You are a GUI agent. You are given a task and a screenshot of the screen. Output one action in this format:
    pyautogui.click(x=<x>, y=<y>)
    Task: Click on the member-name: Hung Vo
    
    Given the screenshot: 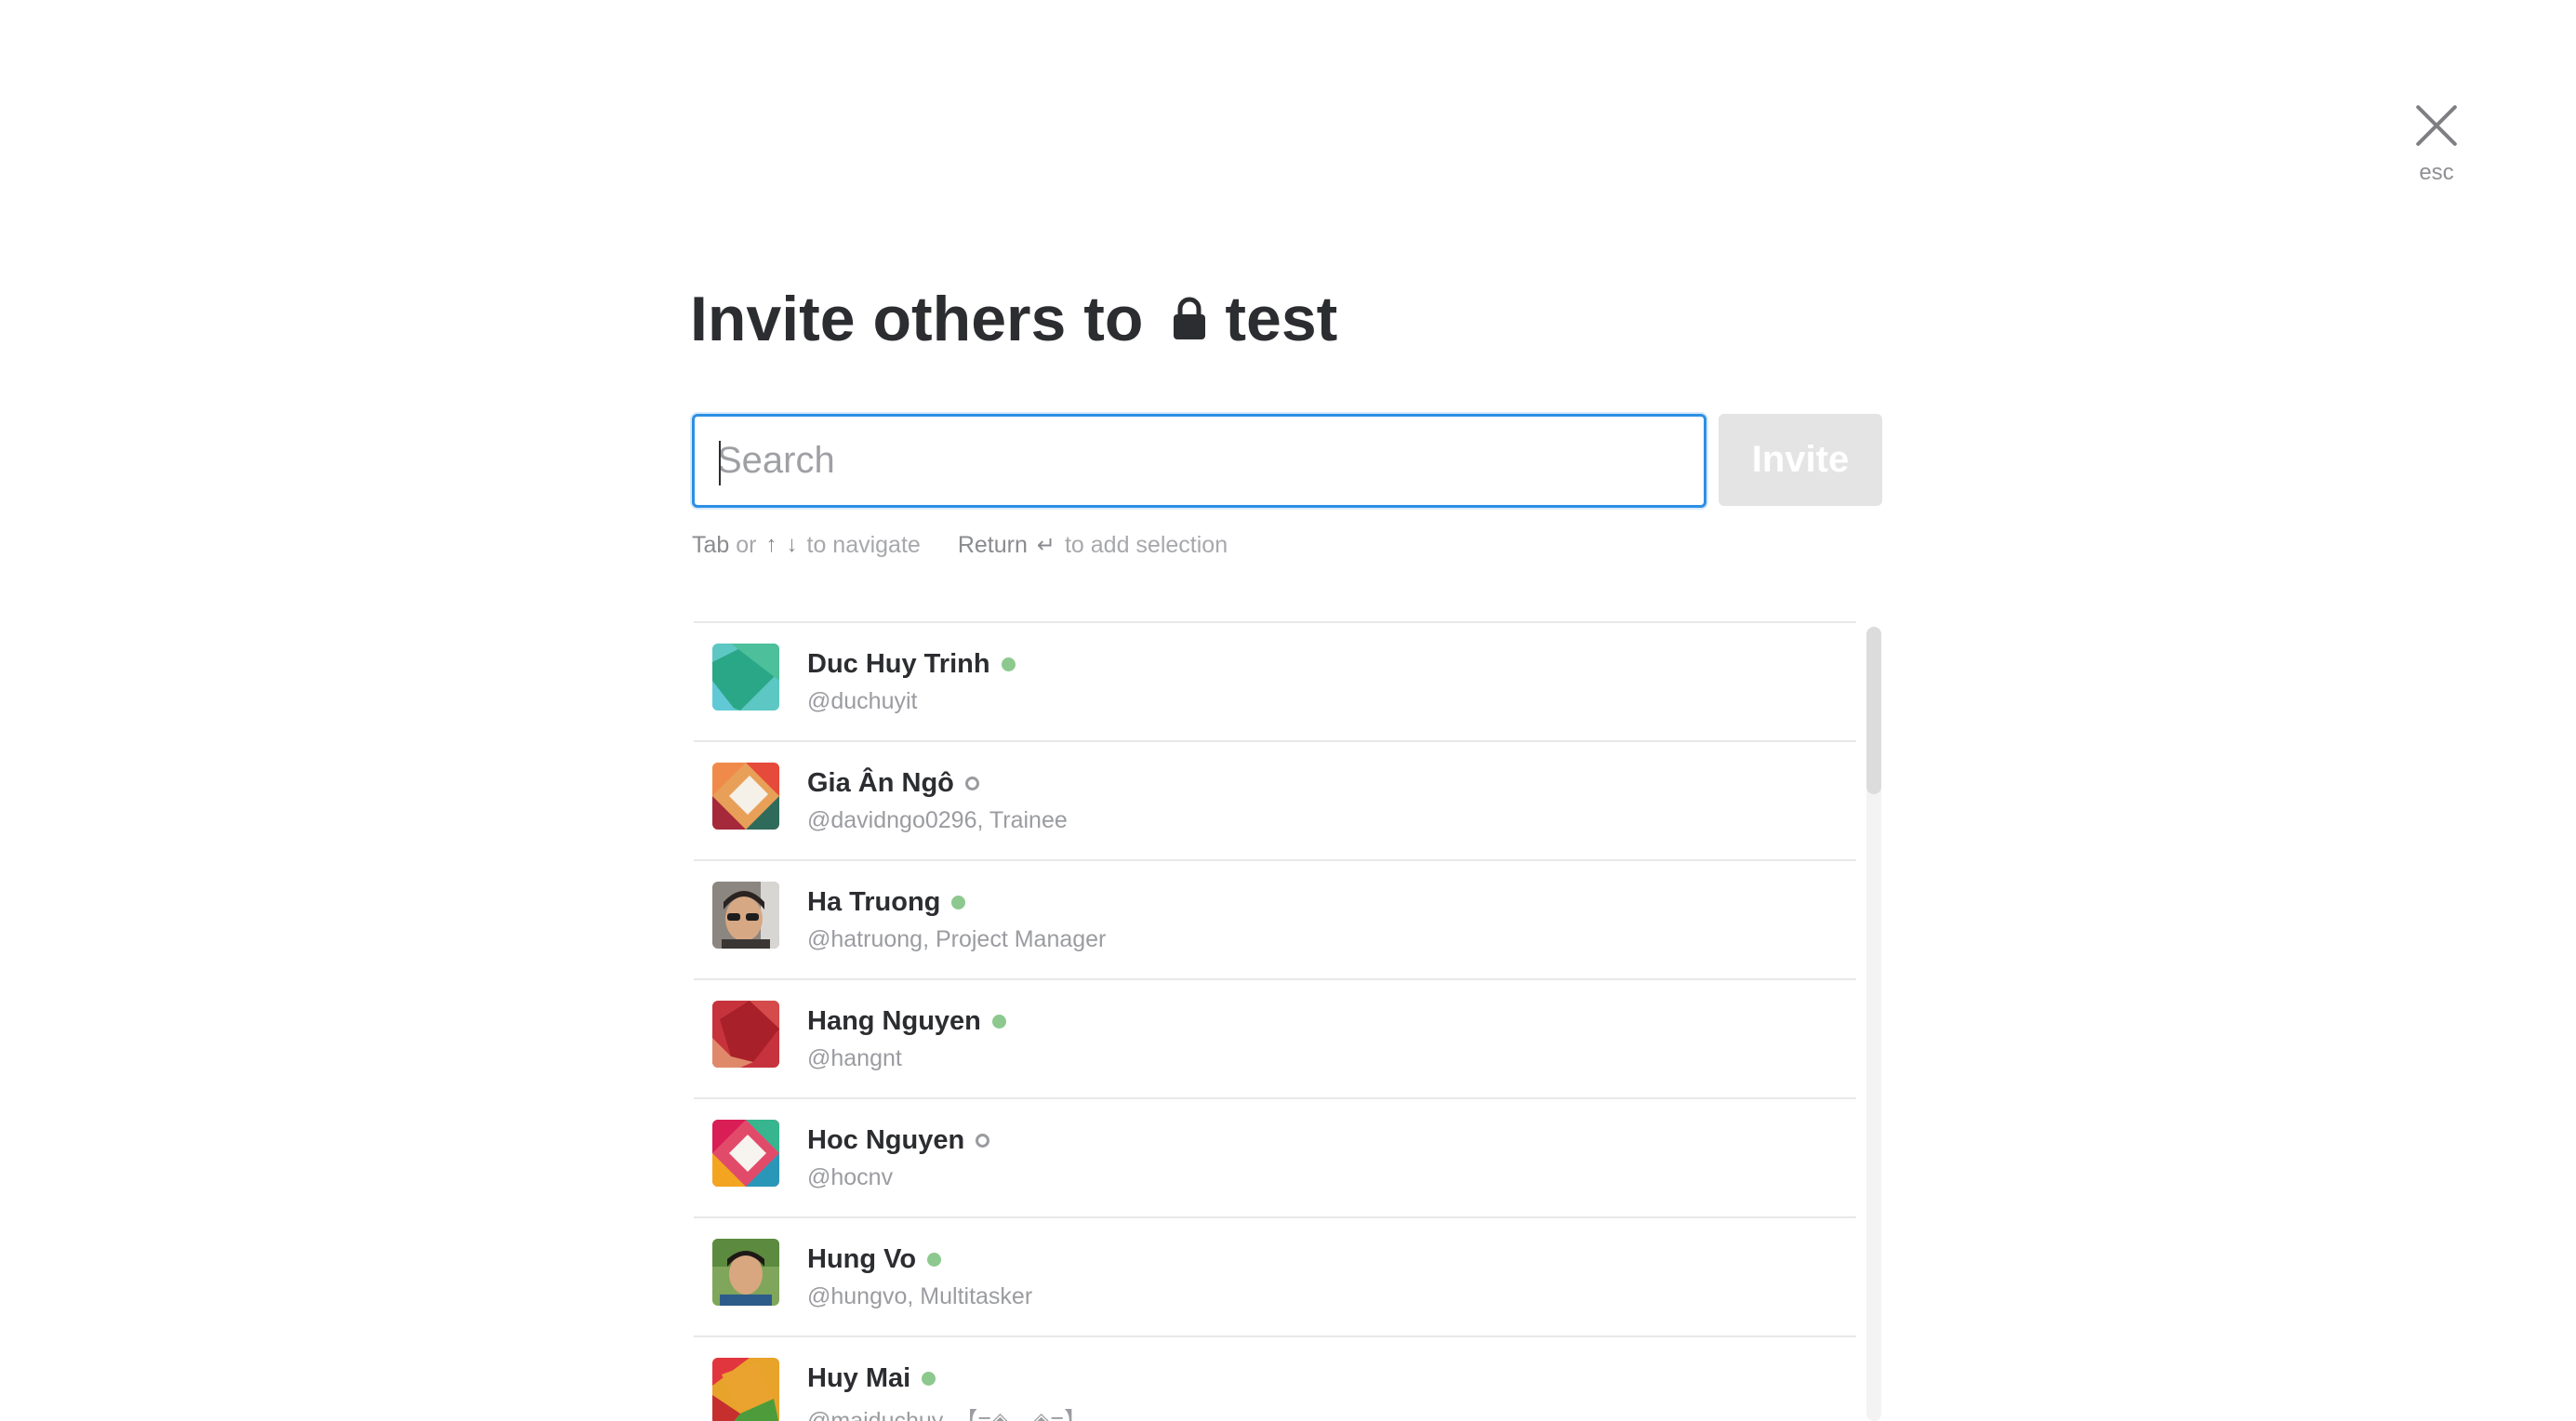 What is the action you would take?
    pyautogui.click(x=862, y=1258)
    